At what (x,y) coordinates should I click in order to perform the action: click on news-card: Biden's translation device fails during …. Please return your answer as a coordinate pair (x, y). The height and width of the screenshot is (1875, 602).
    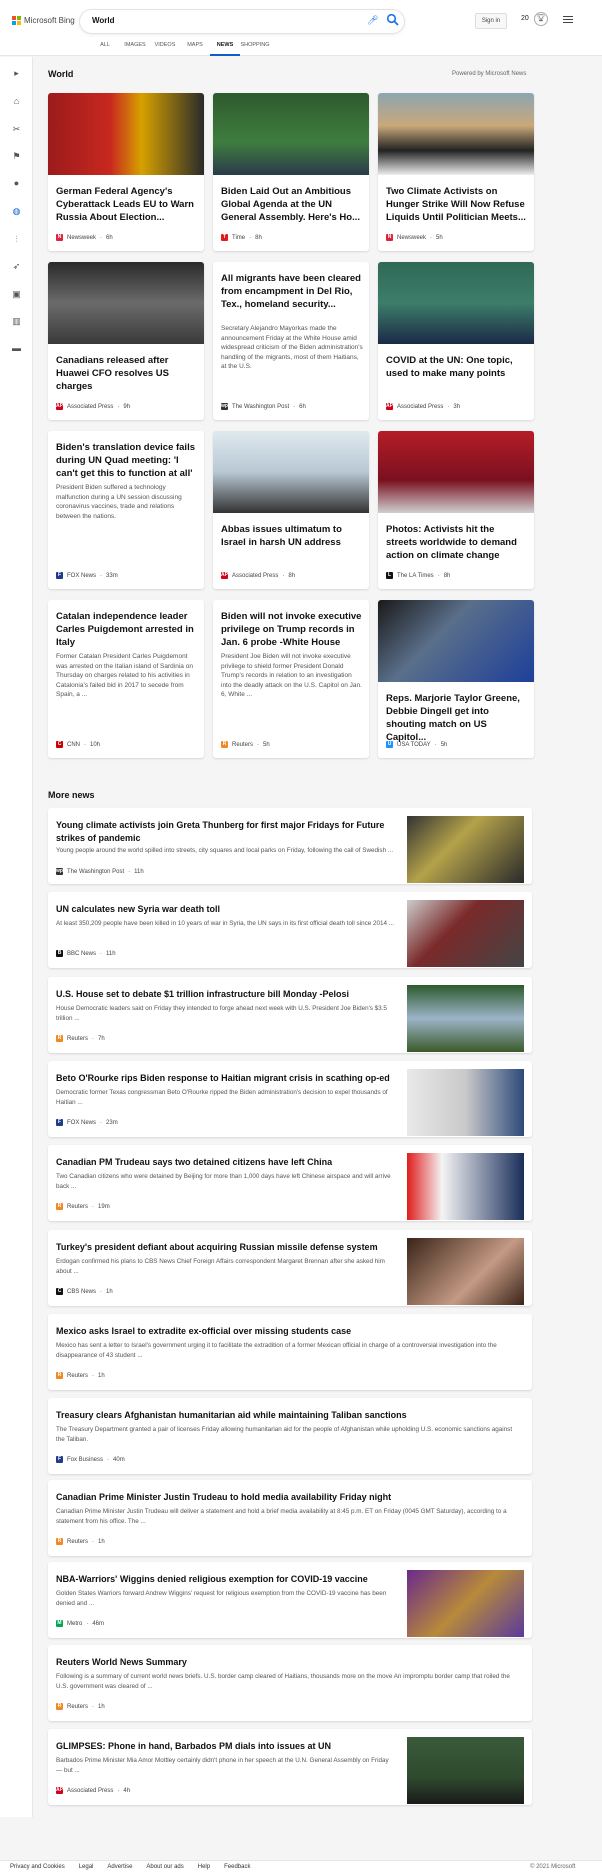
    Looking at the image, I should click on (126, 510).